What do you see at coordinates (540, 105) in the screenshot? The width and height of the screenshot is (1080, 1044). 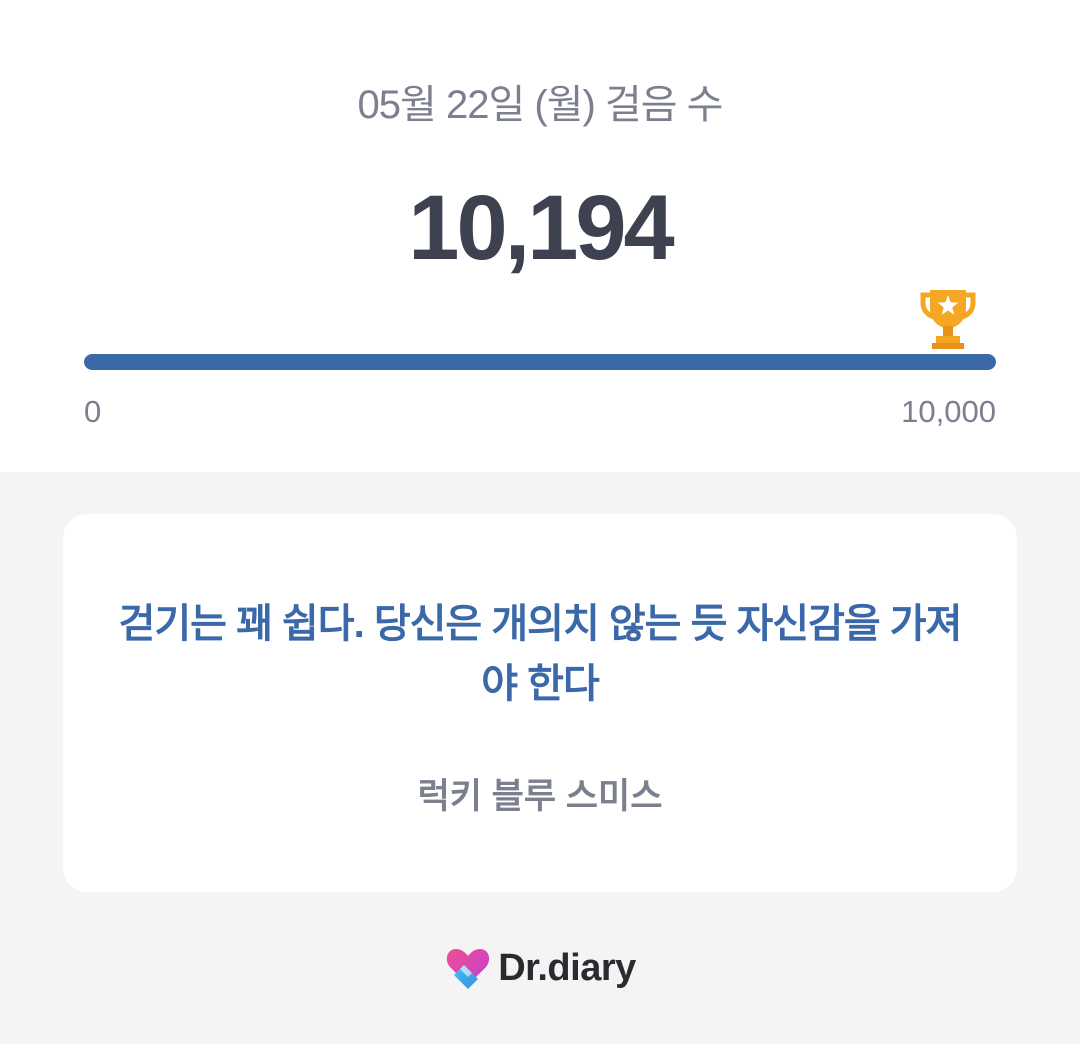 I see `date-title: 05월 22일 (월) 걸음 수` at bounding box center [540, 105].